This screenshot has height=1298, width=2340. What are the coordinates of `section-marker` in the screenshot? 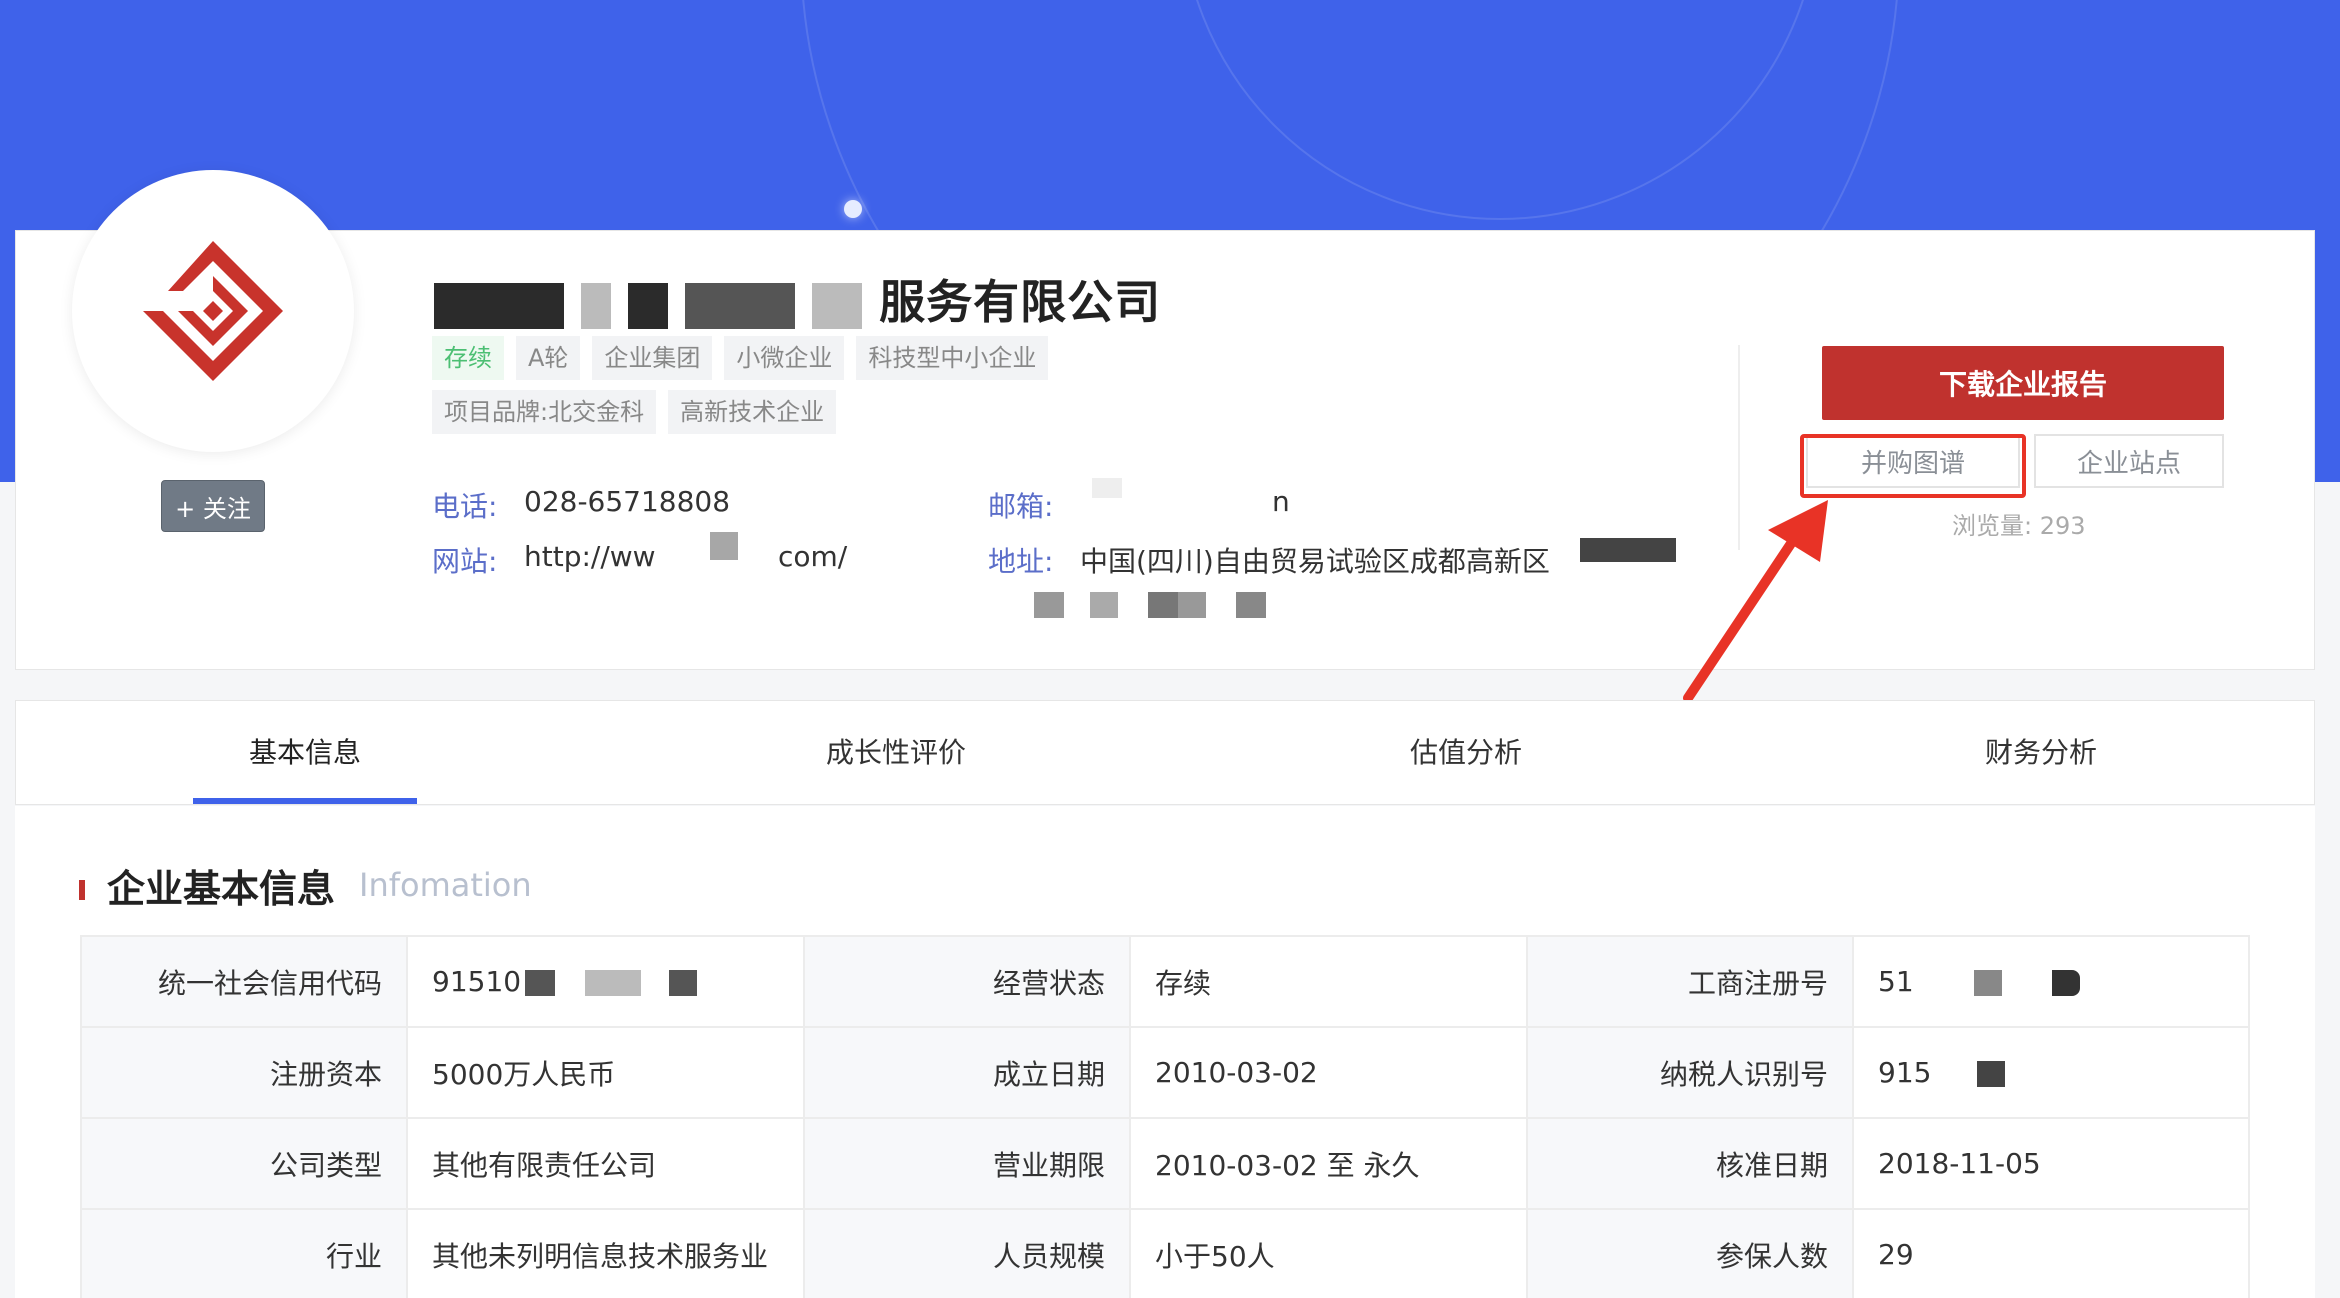 It's located at (82, 890).